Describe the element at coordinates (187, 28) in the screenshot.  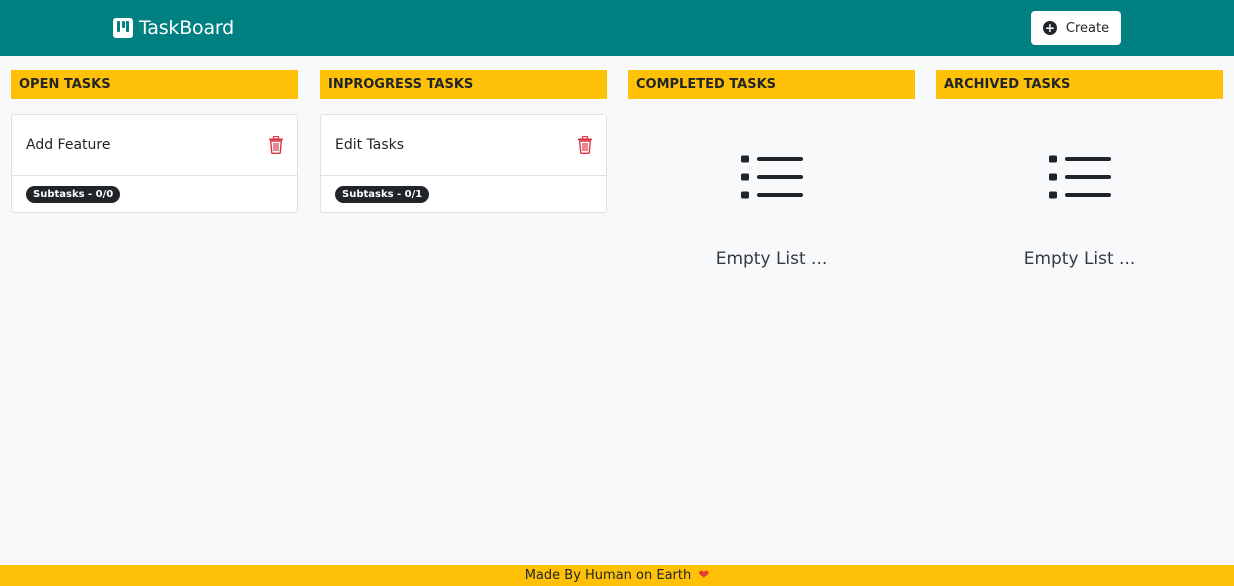
I see `brand-title: TaskBoard` at that location.